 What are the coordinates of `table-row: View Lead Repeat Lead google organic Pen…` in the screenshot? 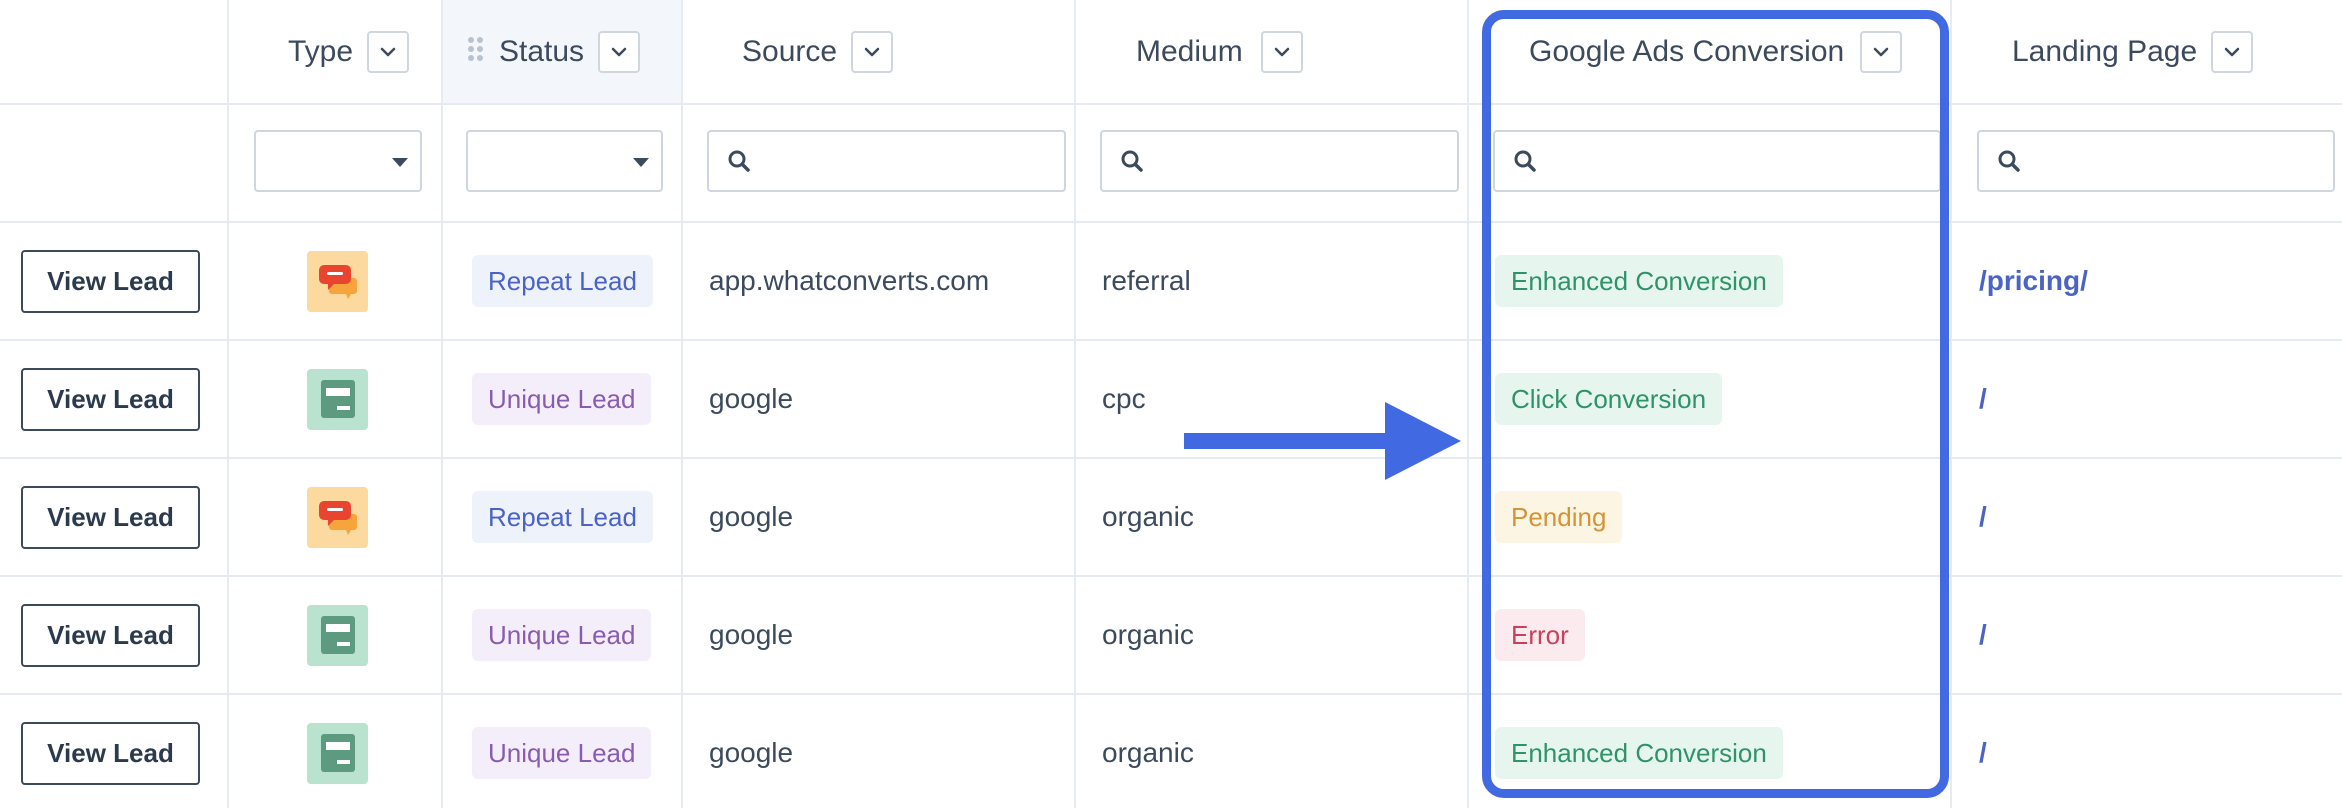 It's located at (1171, 517).